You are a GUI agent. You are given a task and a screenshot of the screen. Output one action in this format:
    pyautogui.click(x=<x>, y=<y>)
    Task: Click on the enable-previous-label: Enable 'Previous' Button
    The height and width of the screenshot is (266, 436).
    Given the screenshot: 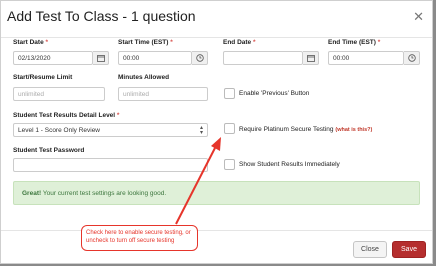 What is the action you would take?
    pyautogui.click(x=274, y=93)
    